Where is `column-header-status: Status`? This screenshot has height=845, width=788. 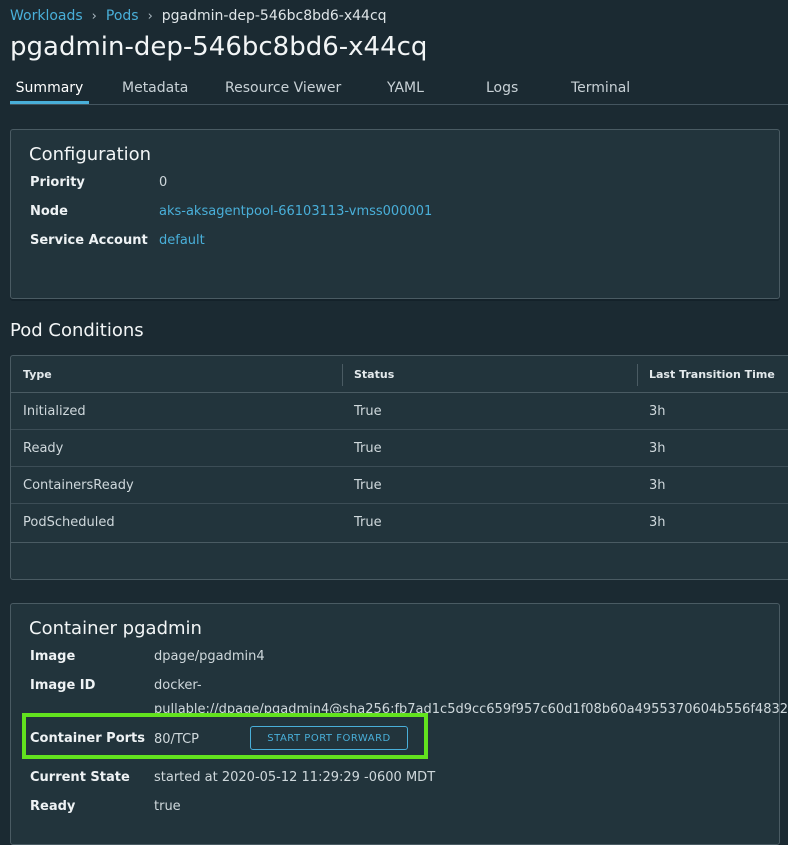
column-header-status: Status is located at coordinates (374, 374).